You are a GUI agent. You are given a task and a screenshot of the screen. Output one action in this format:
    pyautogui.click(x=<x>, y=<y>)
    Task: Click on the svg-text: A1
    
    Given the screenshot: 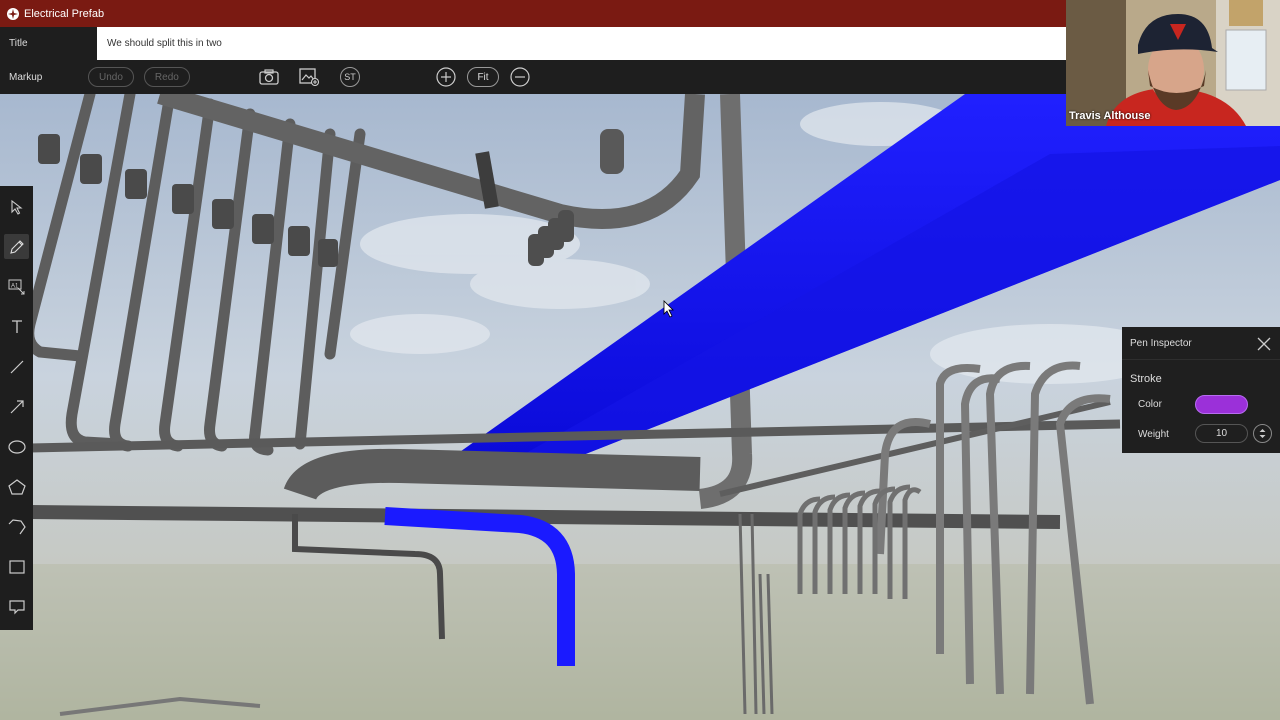 What is the action you would take?
    pyautogui.click(x=15, y=286)
    